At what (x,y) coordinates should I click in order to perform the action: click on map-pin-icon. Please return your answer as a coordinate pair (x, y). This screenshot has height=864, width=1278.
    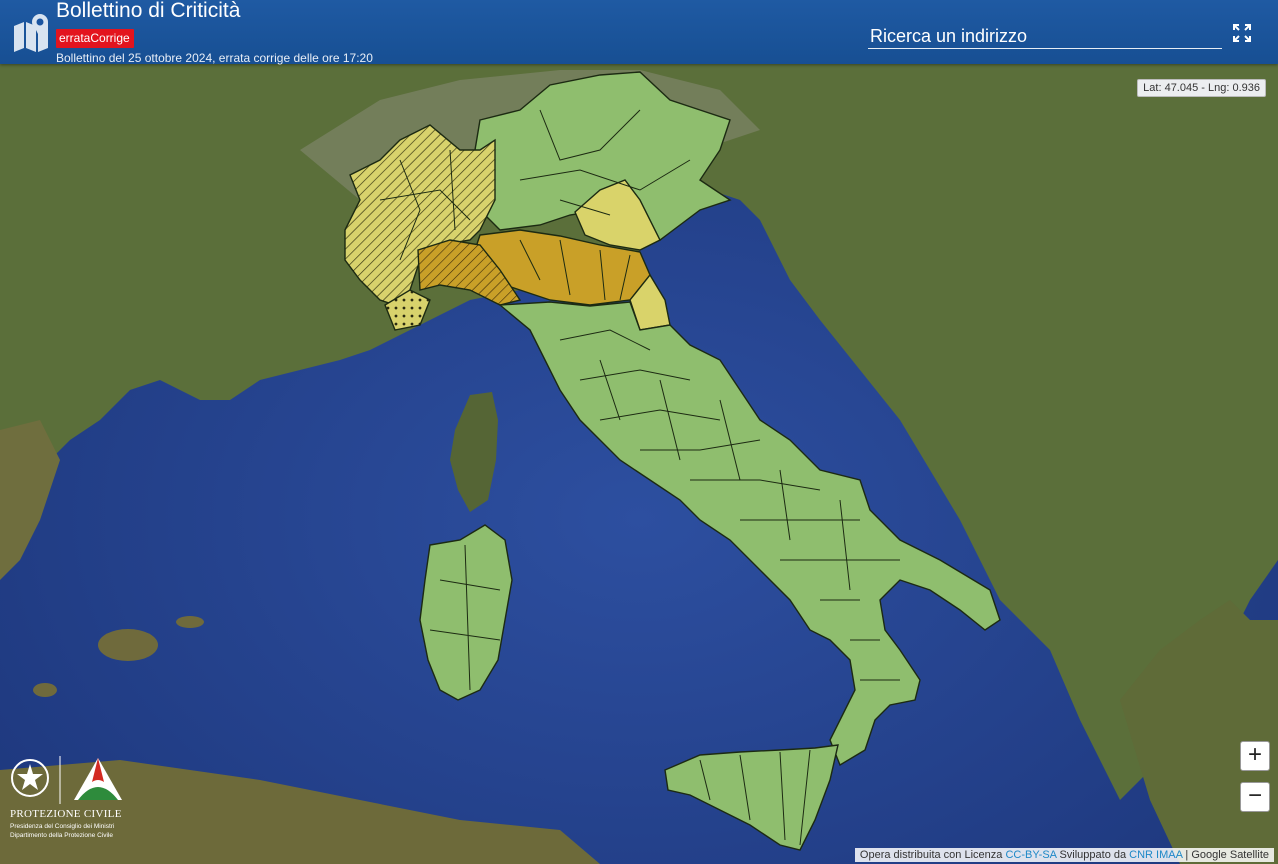
    Looking at the image, I should click on (31, 33).